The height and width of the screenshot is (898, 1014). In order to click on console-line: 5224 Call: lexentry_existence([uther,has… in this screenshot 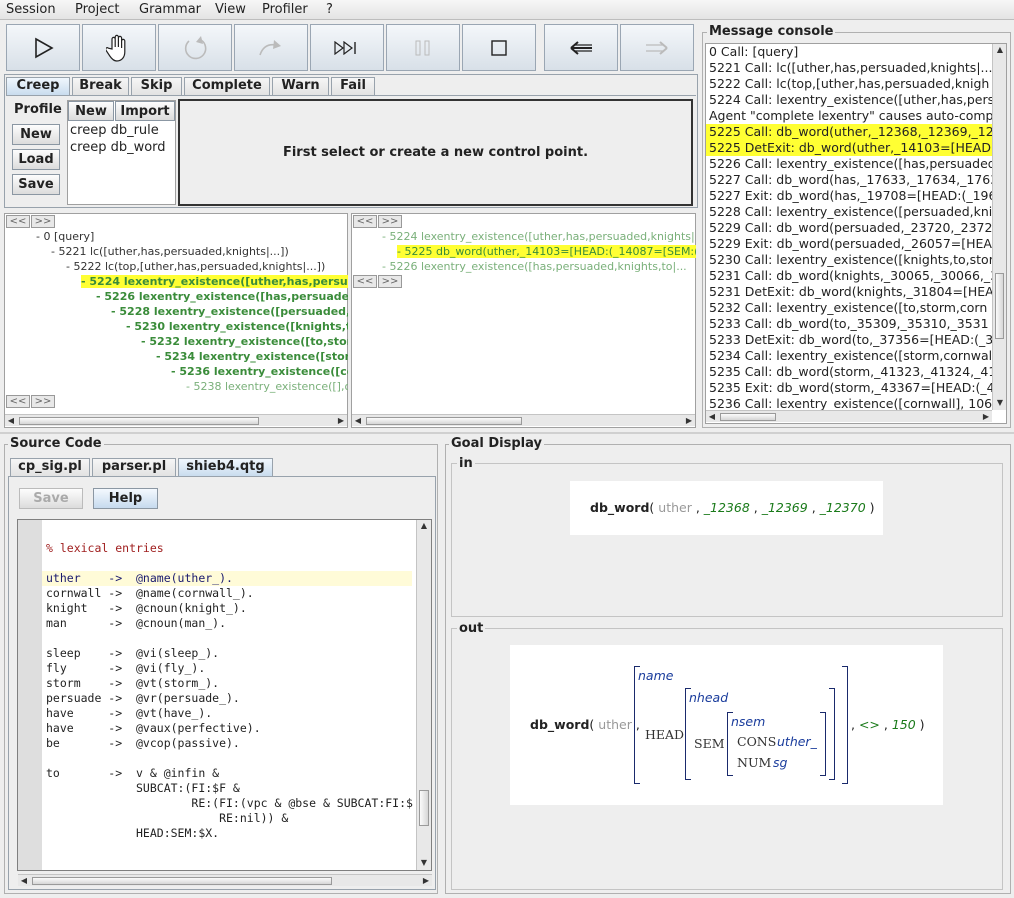, I will do `click(850, 99)`.